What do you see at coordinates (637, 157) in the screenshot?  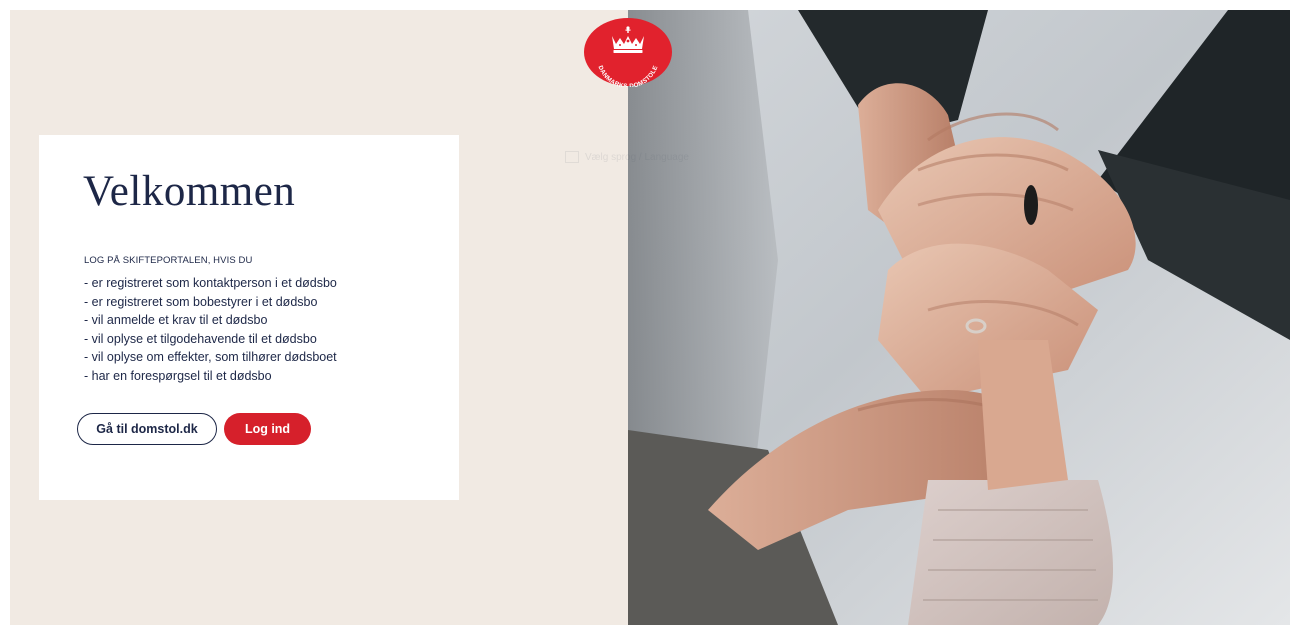 I see `background-label-text: Vælg sprog / Language` at bounding box center [637, 157].